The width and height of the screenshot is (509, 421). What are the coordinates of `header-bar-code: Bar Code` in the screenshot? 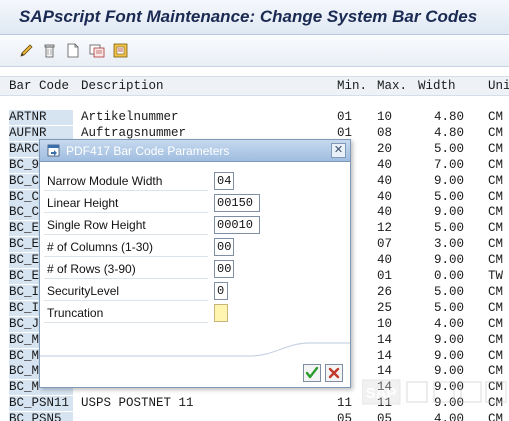 It's located at (39, 86).